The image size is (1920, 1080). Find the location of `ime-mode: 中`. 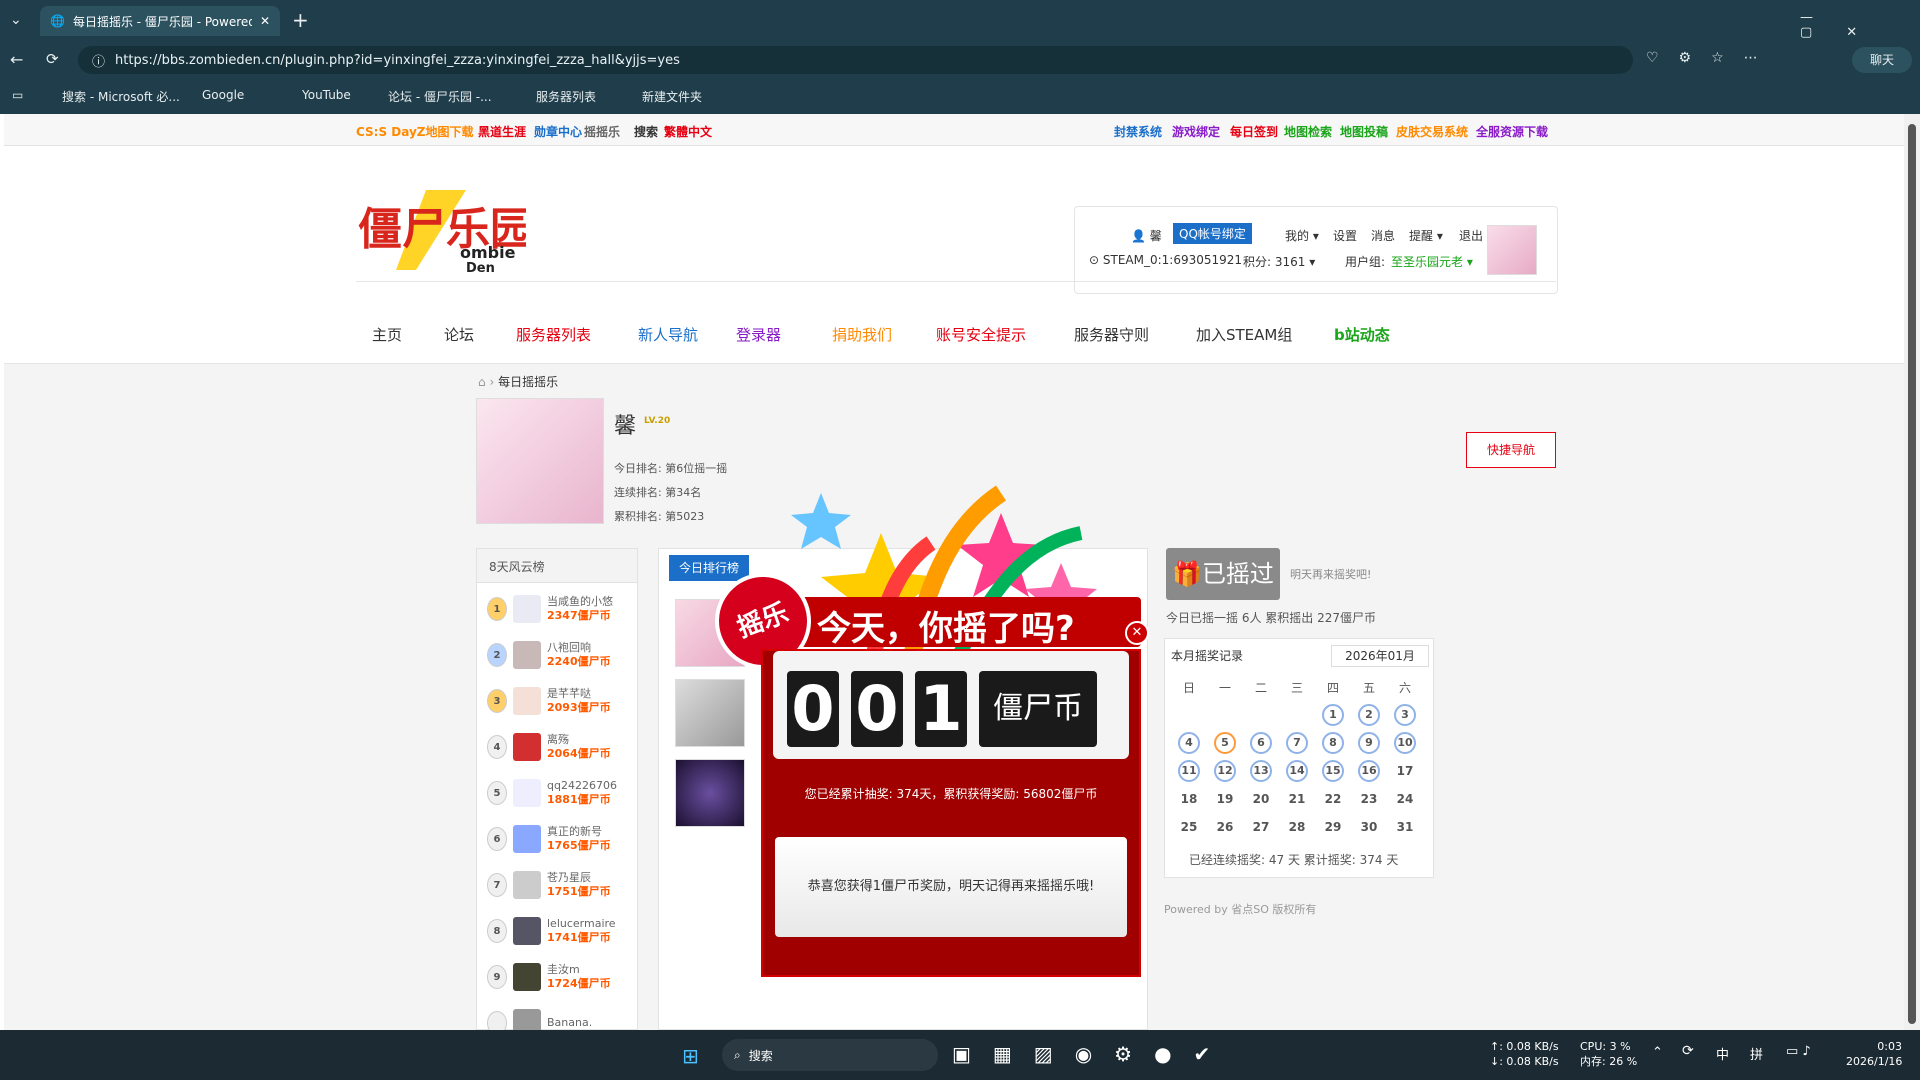

ime-mode: 中 is located at coordinates (1722, 1053).